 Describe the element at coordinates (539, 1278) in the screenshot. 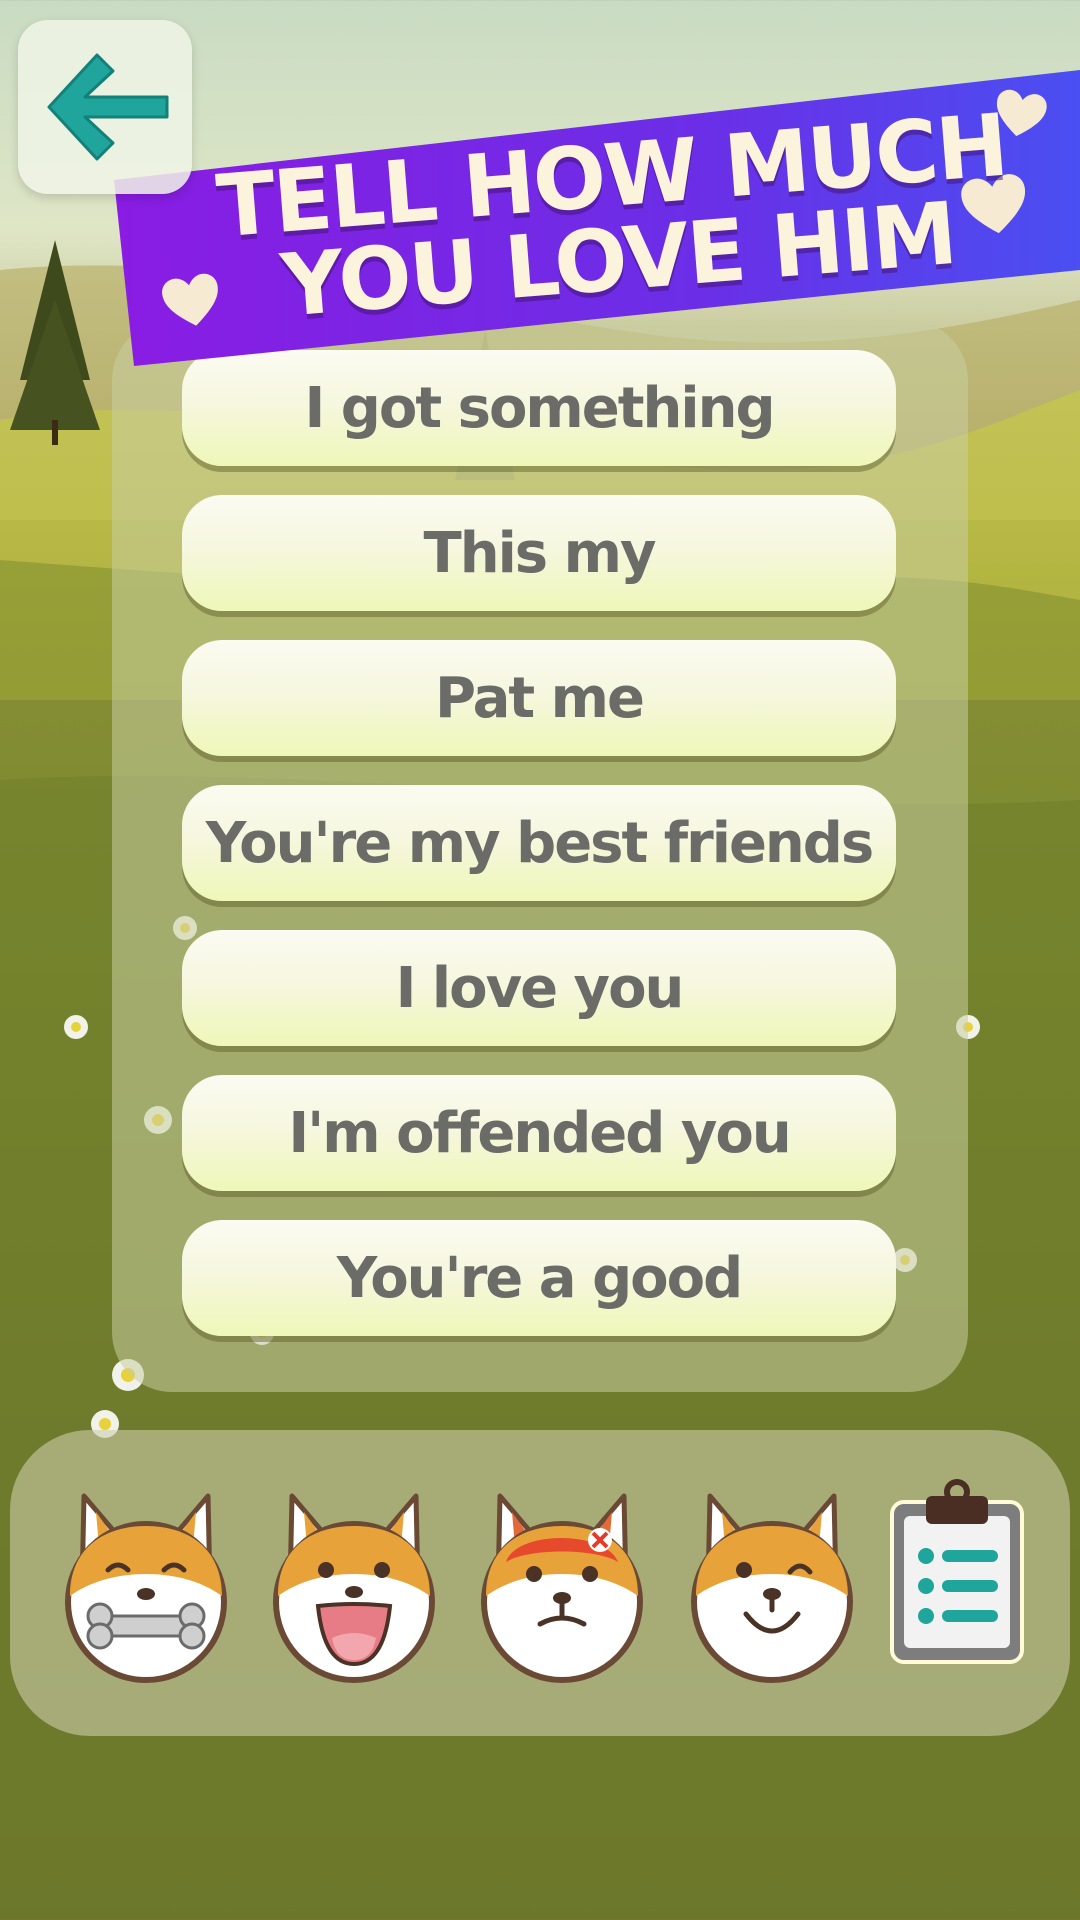

I see `phrase-button: You're a good` at that location.